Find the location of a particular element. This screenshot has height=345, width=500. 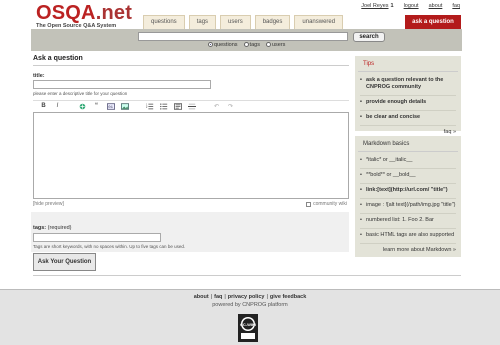

list-item: *italic* or __italic__ is located at coordinates (408, 161).